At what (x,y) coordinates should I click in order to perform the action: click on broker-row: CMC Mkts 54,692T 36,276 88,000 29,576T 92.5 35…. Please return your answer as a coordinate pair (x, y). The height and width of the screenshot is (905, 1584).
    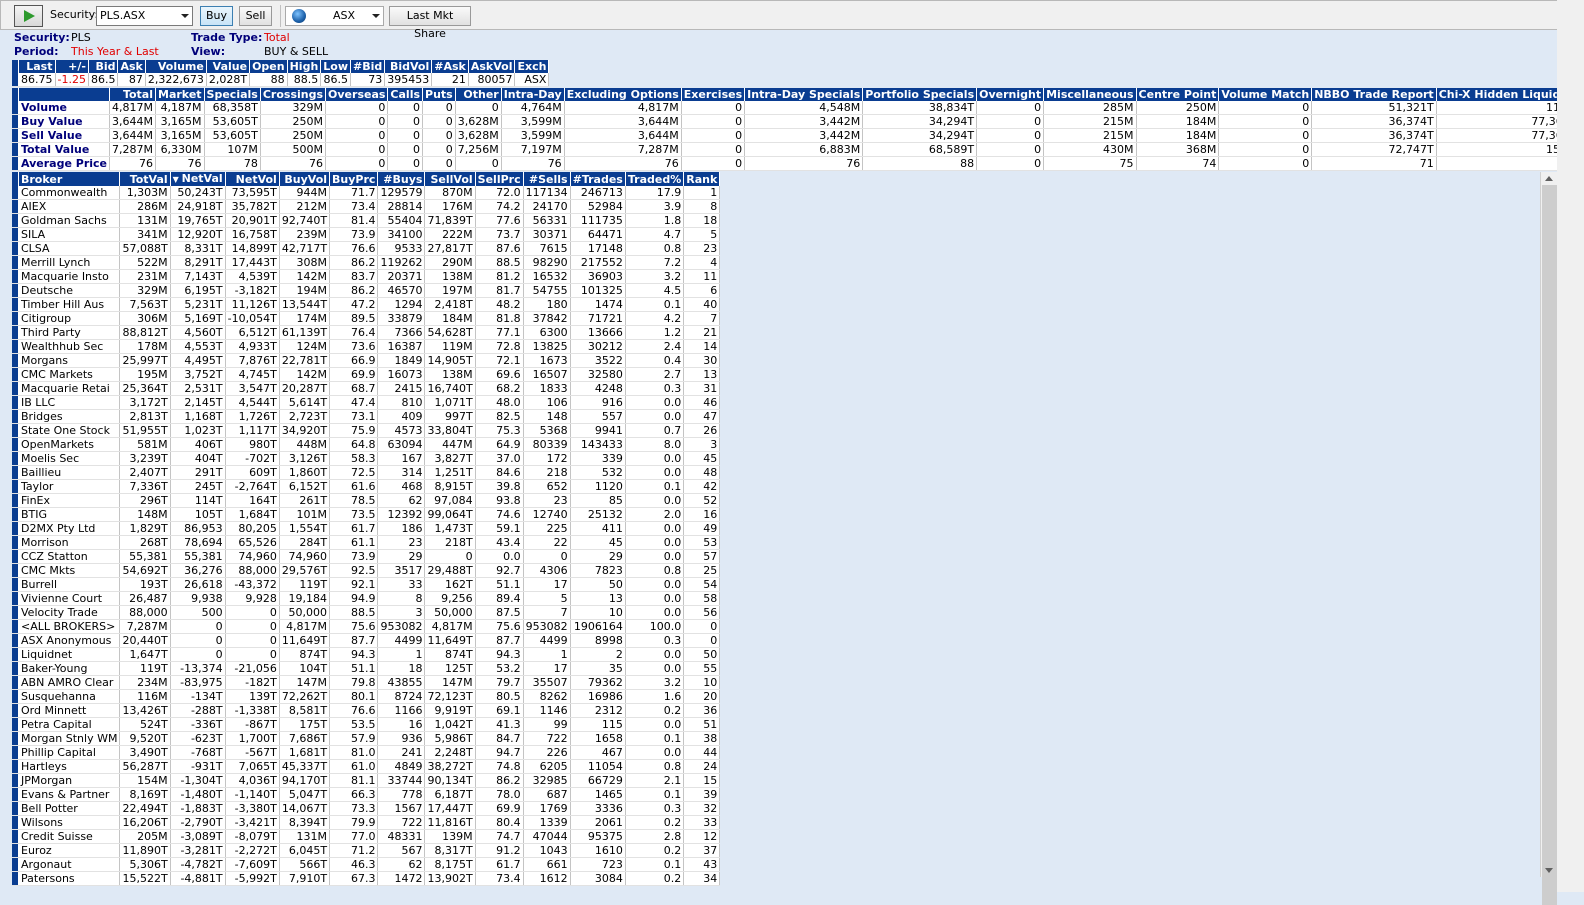
    Looking at the image, I should click on (366, 570).